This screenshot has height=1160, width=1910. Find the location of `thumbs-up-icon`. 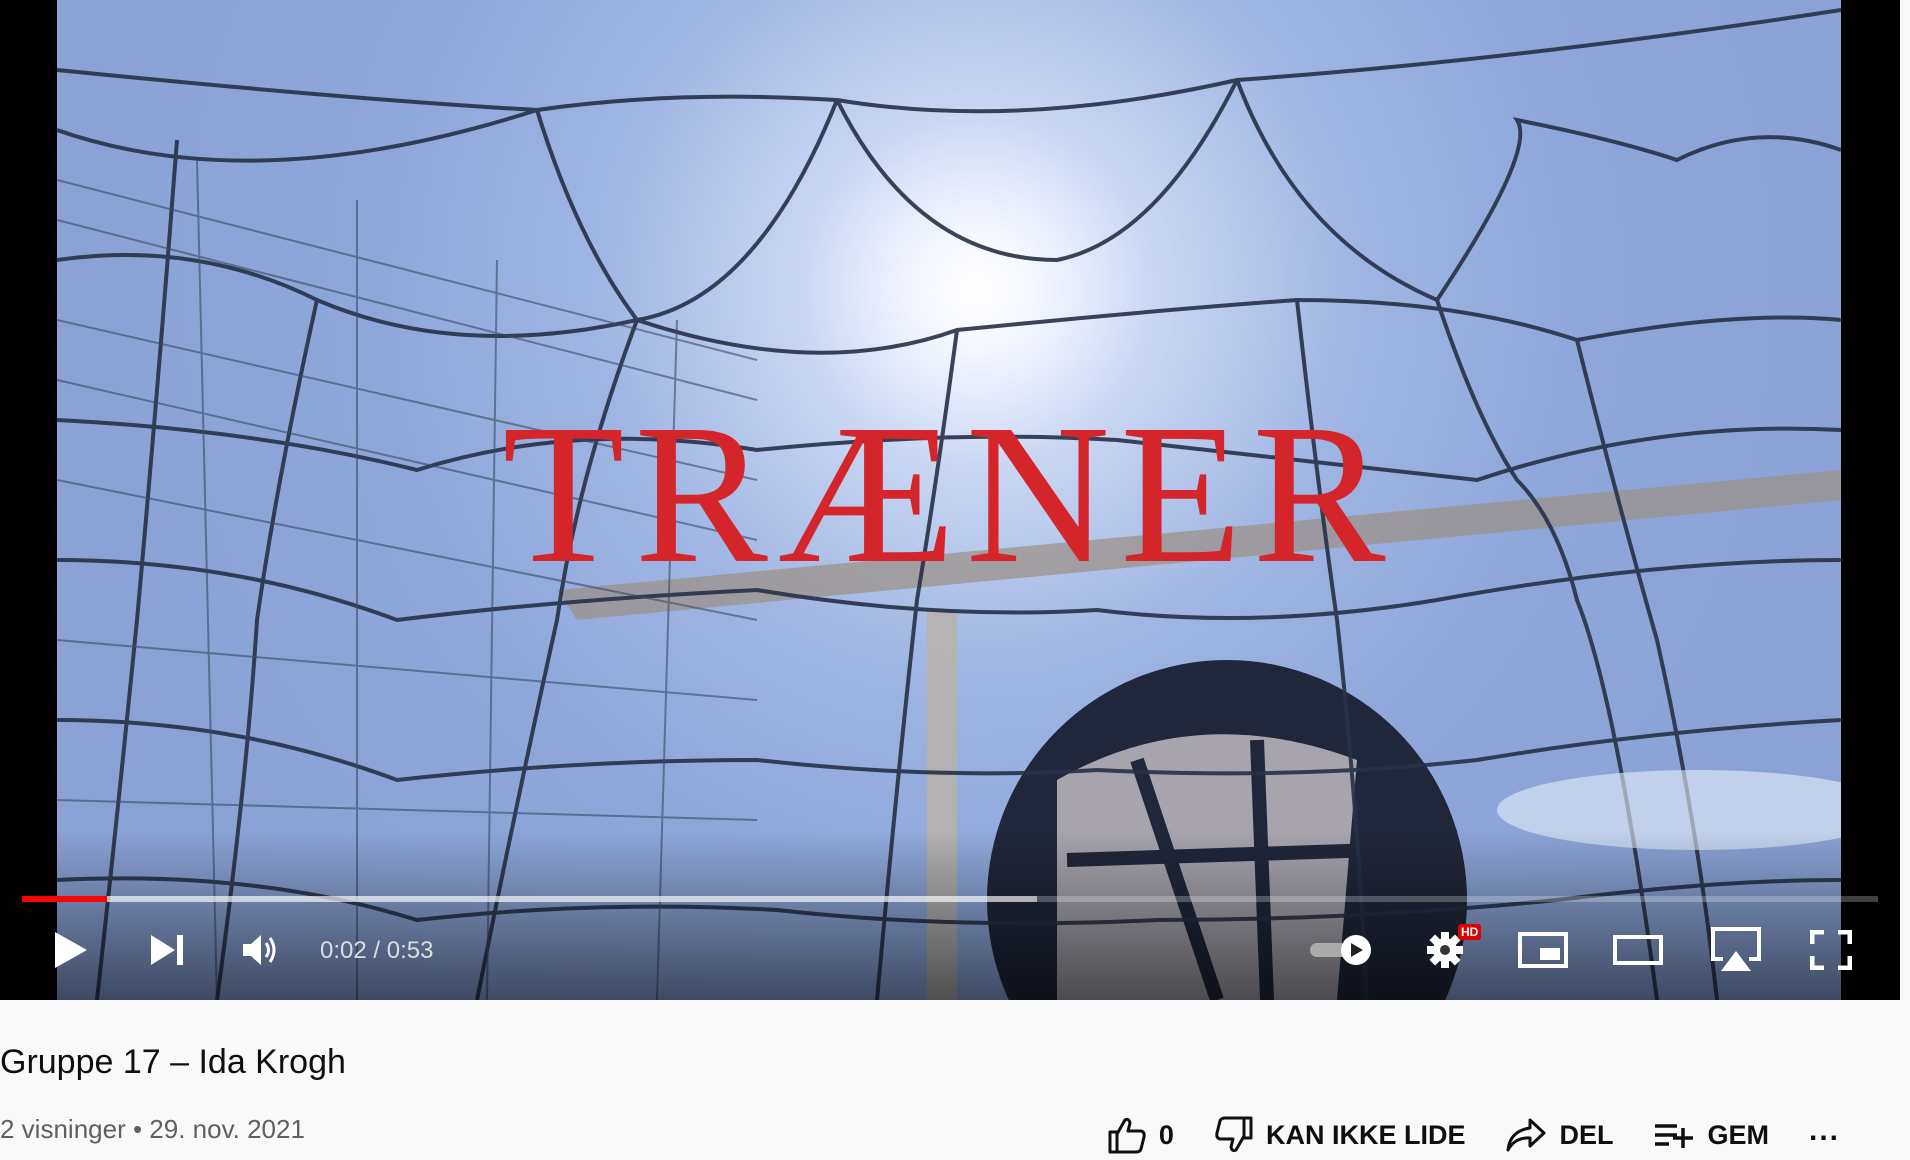

thumbs-up-icon is located at coordinates (1127, 1135).